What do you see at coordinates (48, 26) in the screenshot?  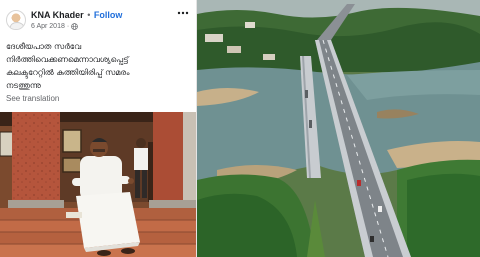 I see `post-date: 6 Apr 2018` at bounding box center [48, 26].